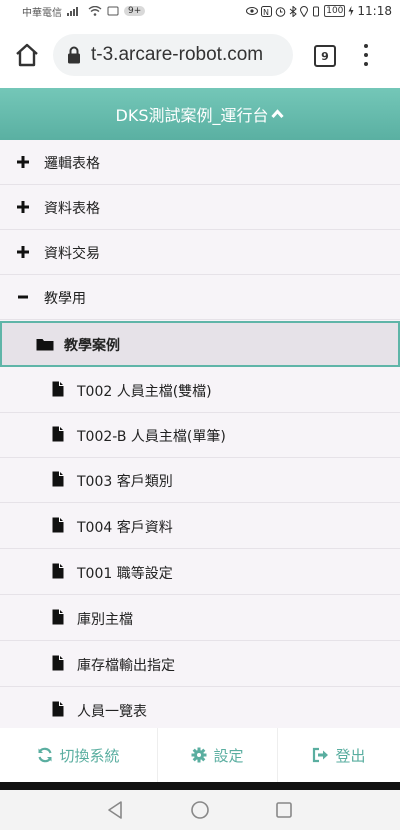  I want to click on home-circle-icon, so click(200, 810).